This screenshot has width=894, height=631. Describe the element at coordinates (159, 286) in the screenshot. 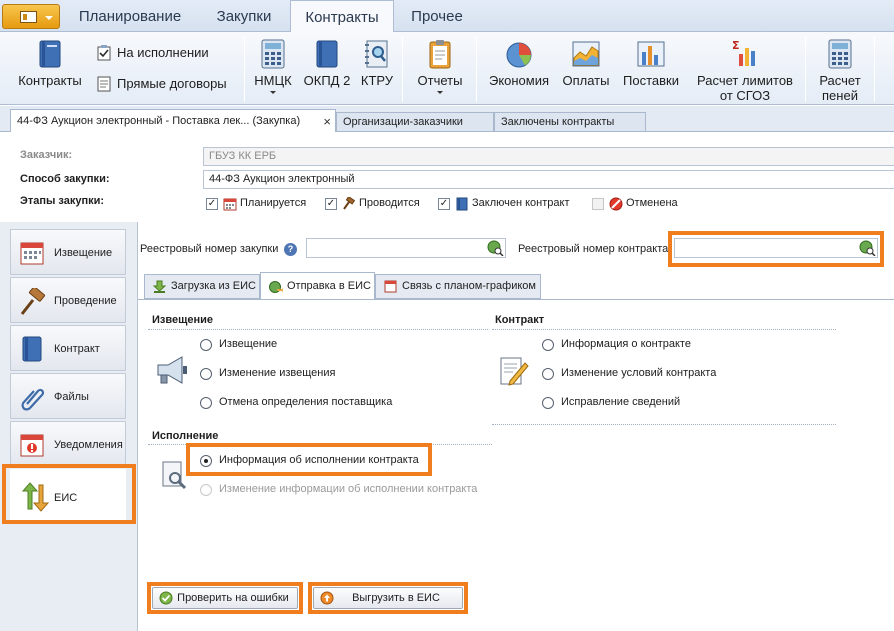

I see `download-icon` at that location.